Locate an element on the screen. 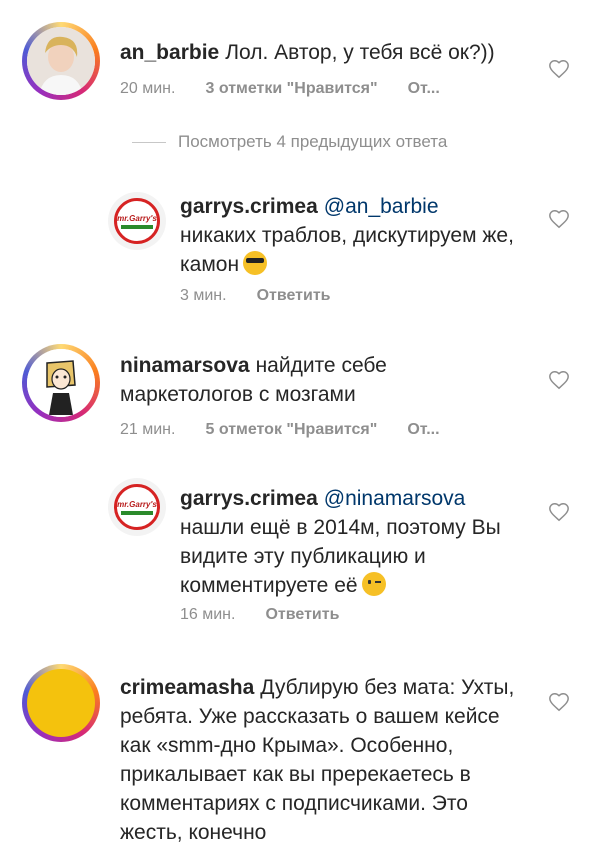 The height and width of the screenshot is (847, 600). comment-meta: 16 мин. Ответить is located at coordinates (259, 615).